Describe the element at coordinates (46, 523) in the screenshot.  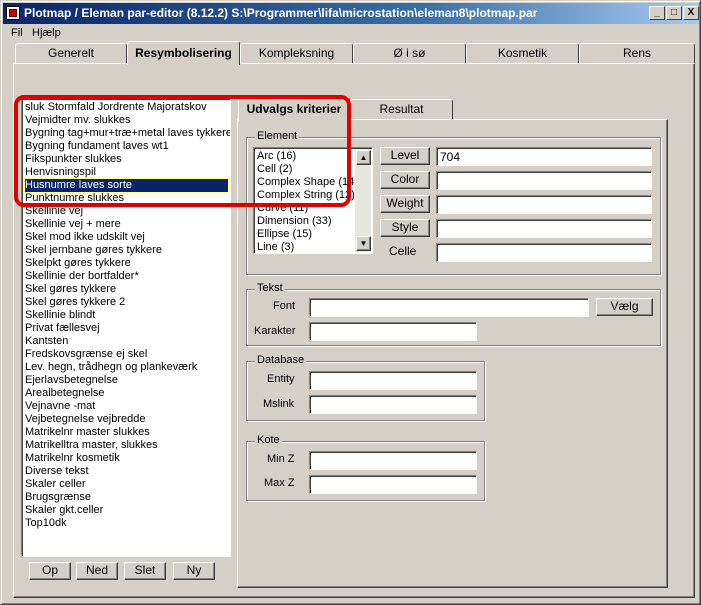
I see `list-item: Top10dk` at that location.